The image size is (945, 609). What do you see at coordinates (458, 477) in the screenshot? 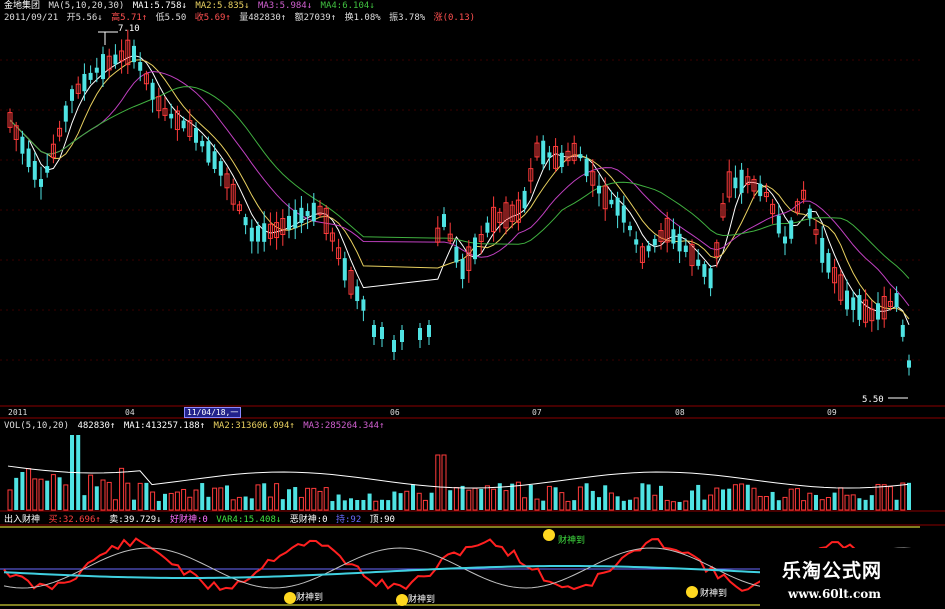
I see `volume-ma-line` at bounding box center [458, 477].